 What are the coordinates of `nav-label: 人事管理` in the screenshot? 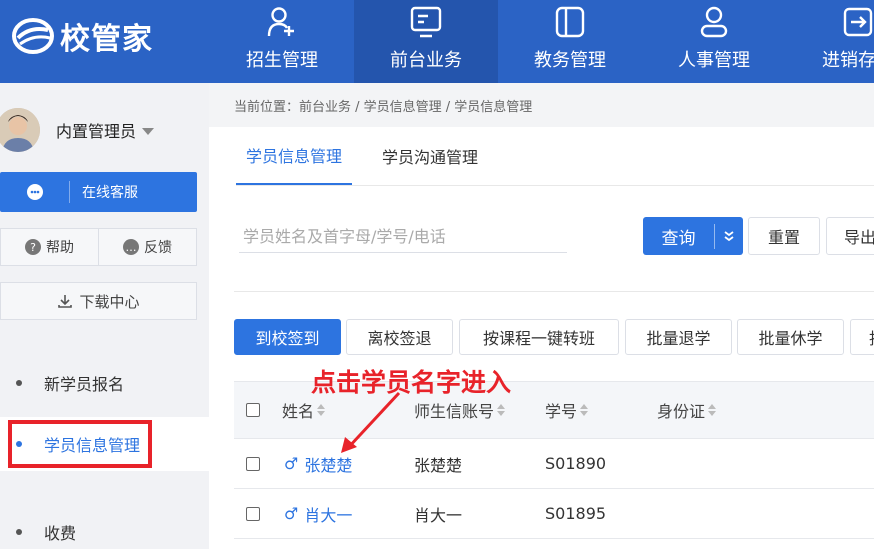 It's located at (714, 60).